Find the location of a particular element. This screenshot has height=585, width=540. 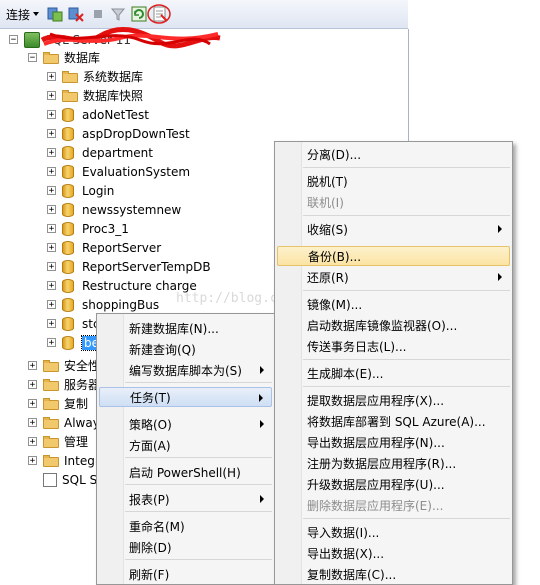

database-node: + shoppingBus is located at coordinates (103, 304).